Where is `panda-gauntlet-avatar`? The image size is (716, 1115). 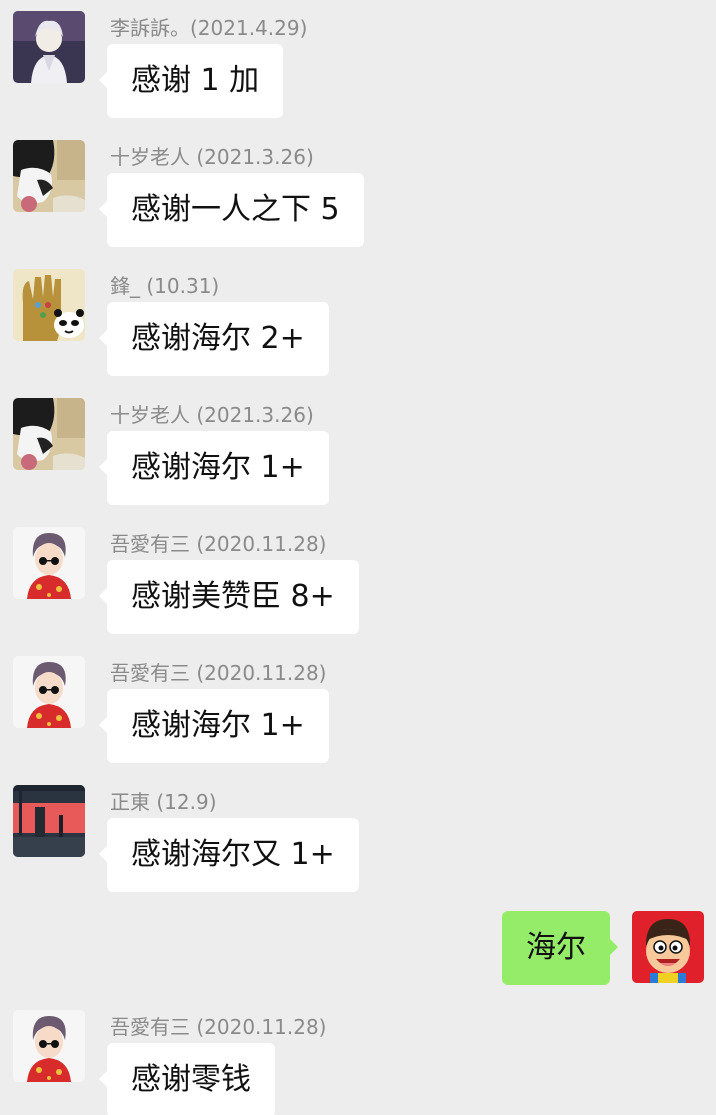
panda-gauntlet-avatar is located at coordinates (49, 305).